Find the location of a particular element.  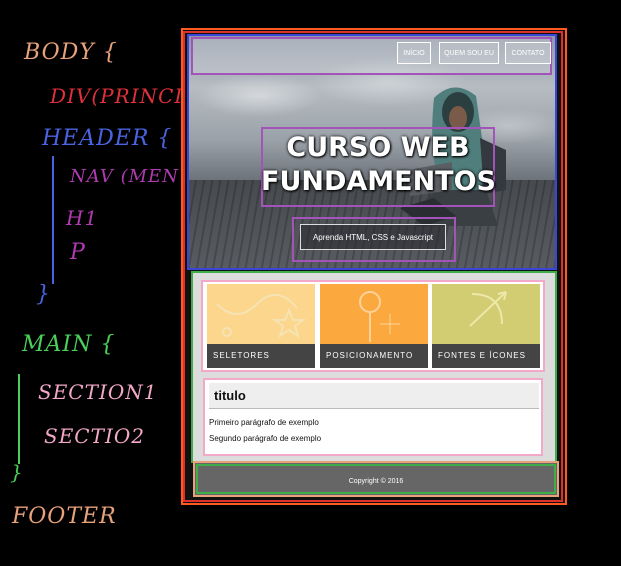

annotation-main: MAIN { is located at coordinates (69, 344).